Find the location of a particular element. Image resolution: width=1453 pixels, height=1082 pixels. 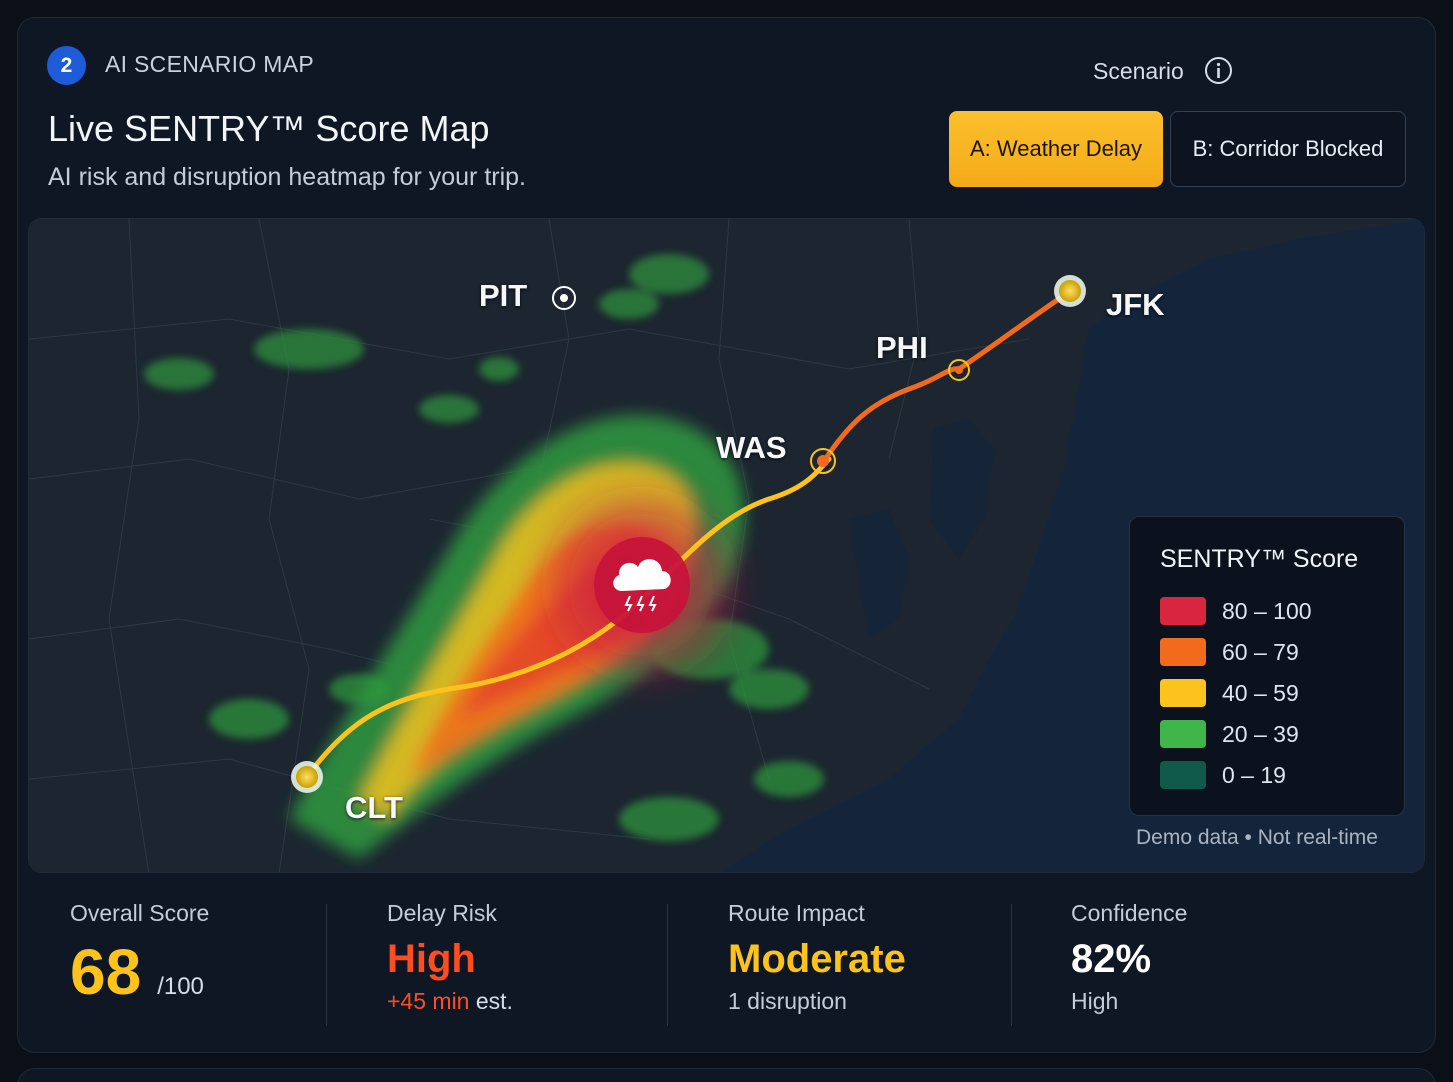

legend-item: 80 – 100 is located at coordinates (1236, 611).